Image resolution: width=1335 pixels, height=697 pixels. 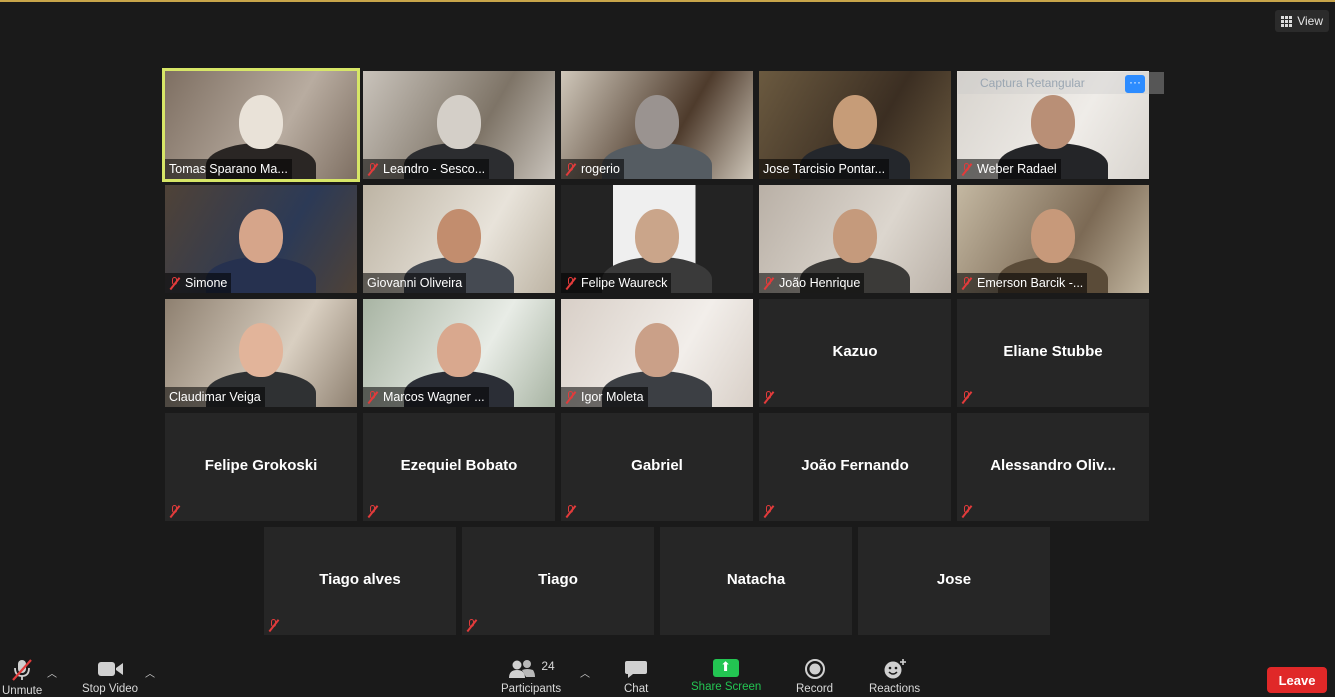 What do you see at coordinates (52, 672) in the screenshot?
I see `audio-options-caret: ︿` at bounding box center [52, 672].